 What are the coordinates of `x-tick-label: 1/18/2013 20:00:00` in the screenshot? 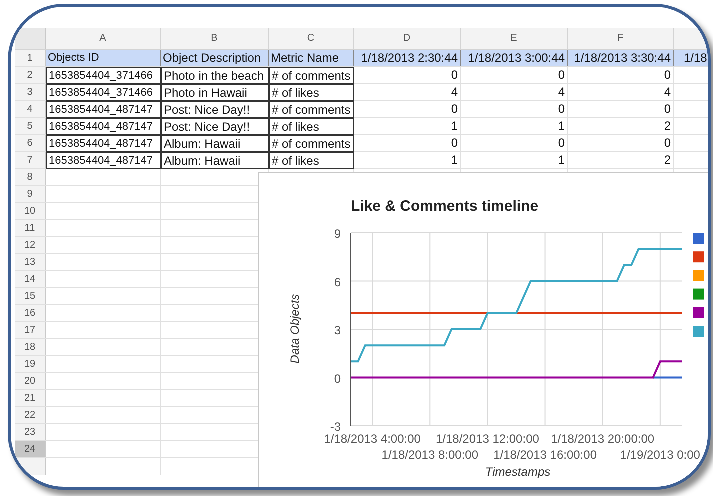 It's located at (603, 439).